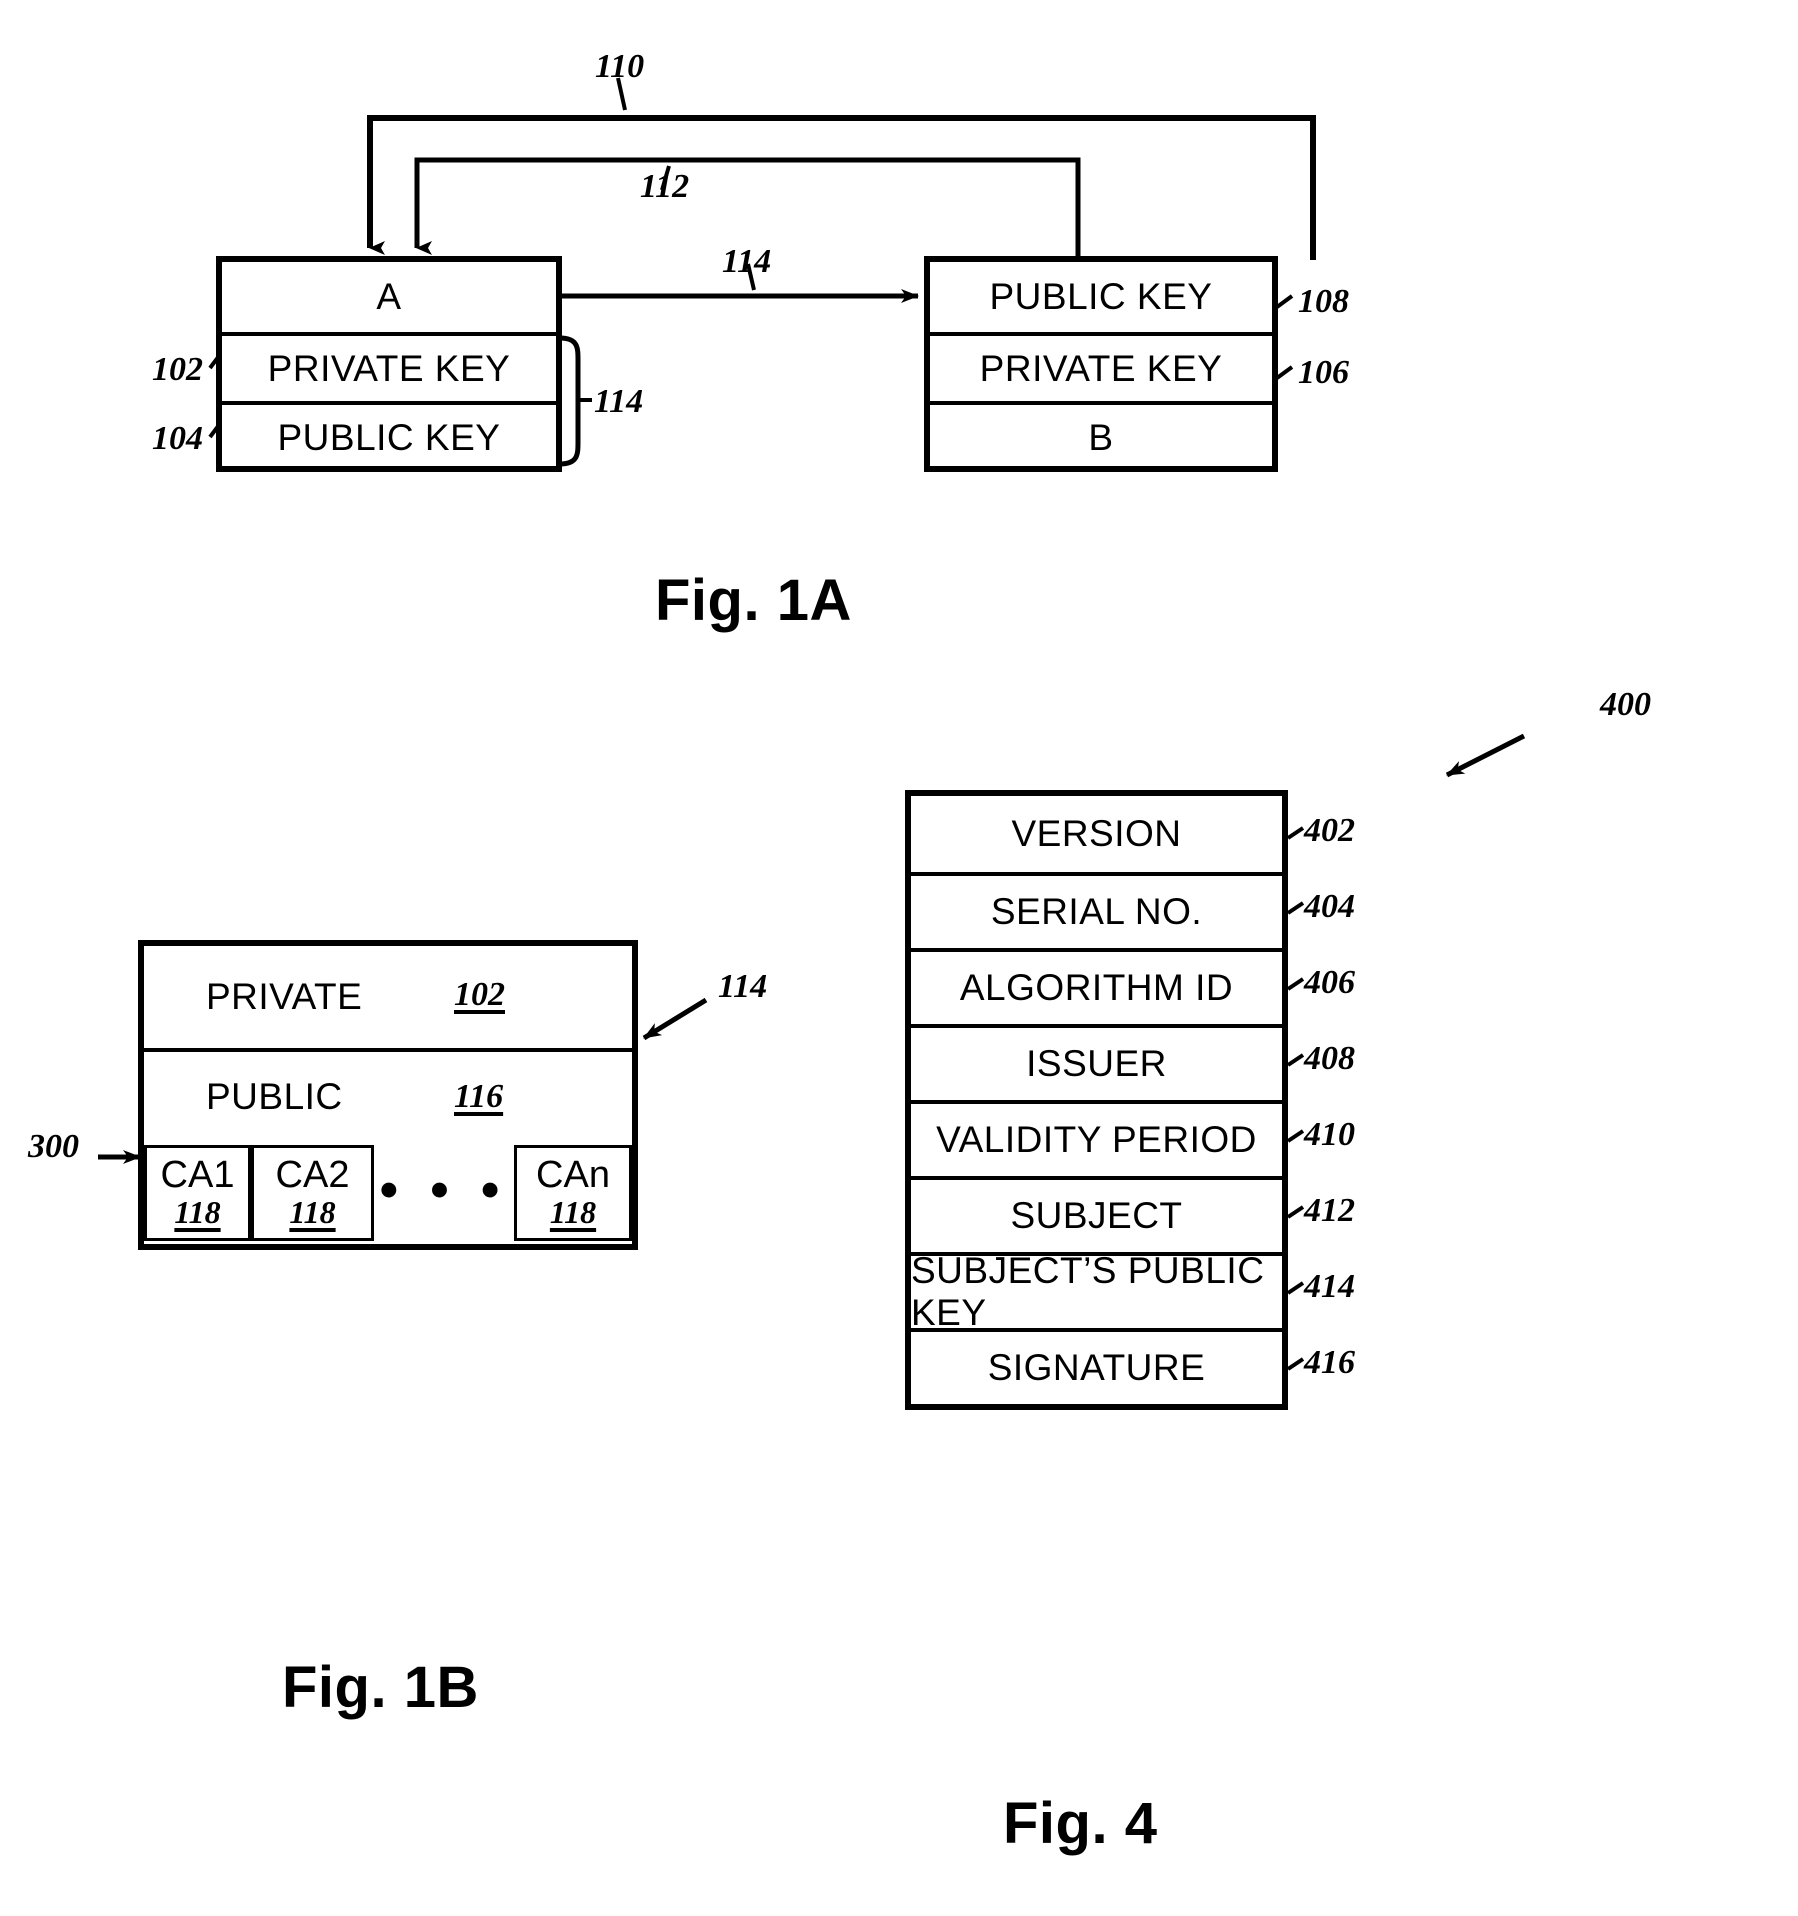 The height and width of the screenshot is (1916, 1798). I want to click on entity-a-row-private-key: PRIVATE KEY, so click(389, 366).